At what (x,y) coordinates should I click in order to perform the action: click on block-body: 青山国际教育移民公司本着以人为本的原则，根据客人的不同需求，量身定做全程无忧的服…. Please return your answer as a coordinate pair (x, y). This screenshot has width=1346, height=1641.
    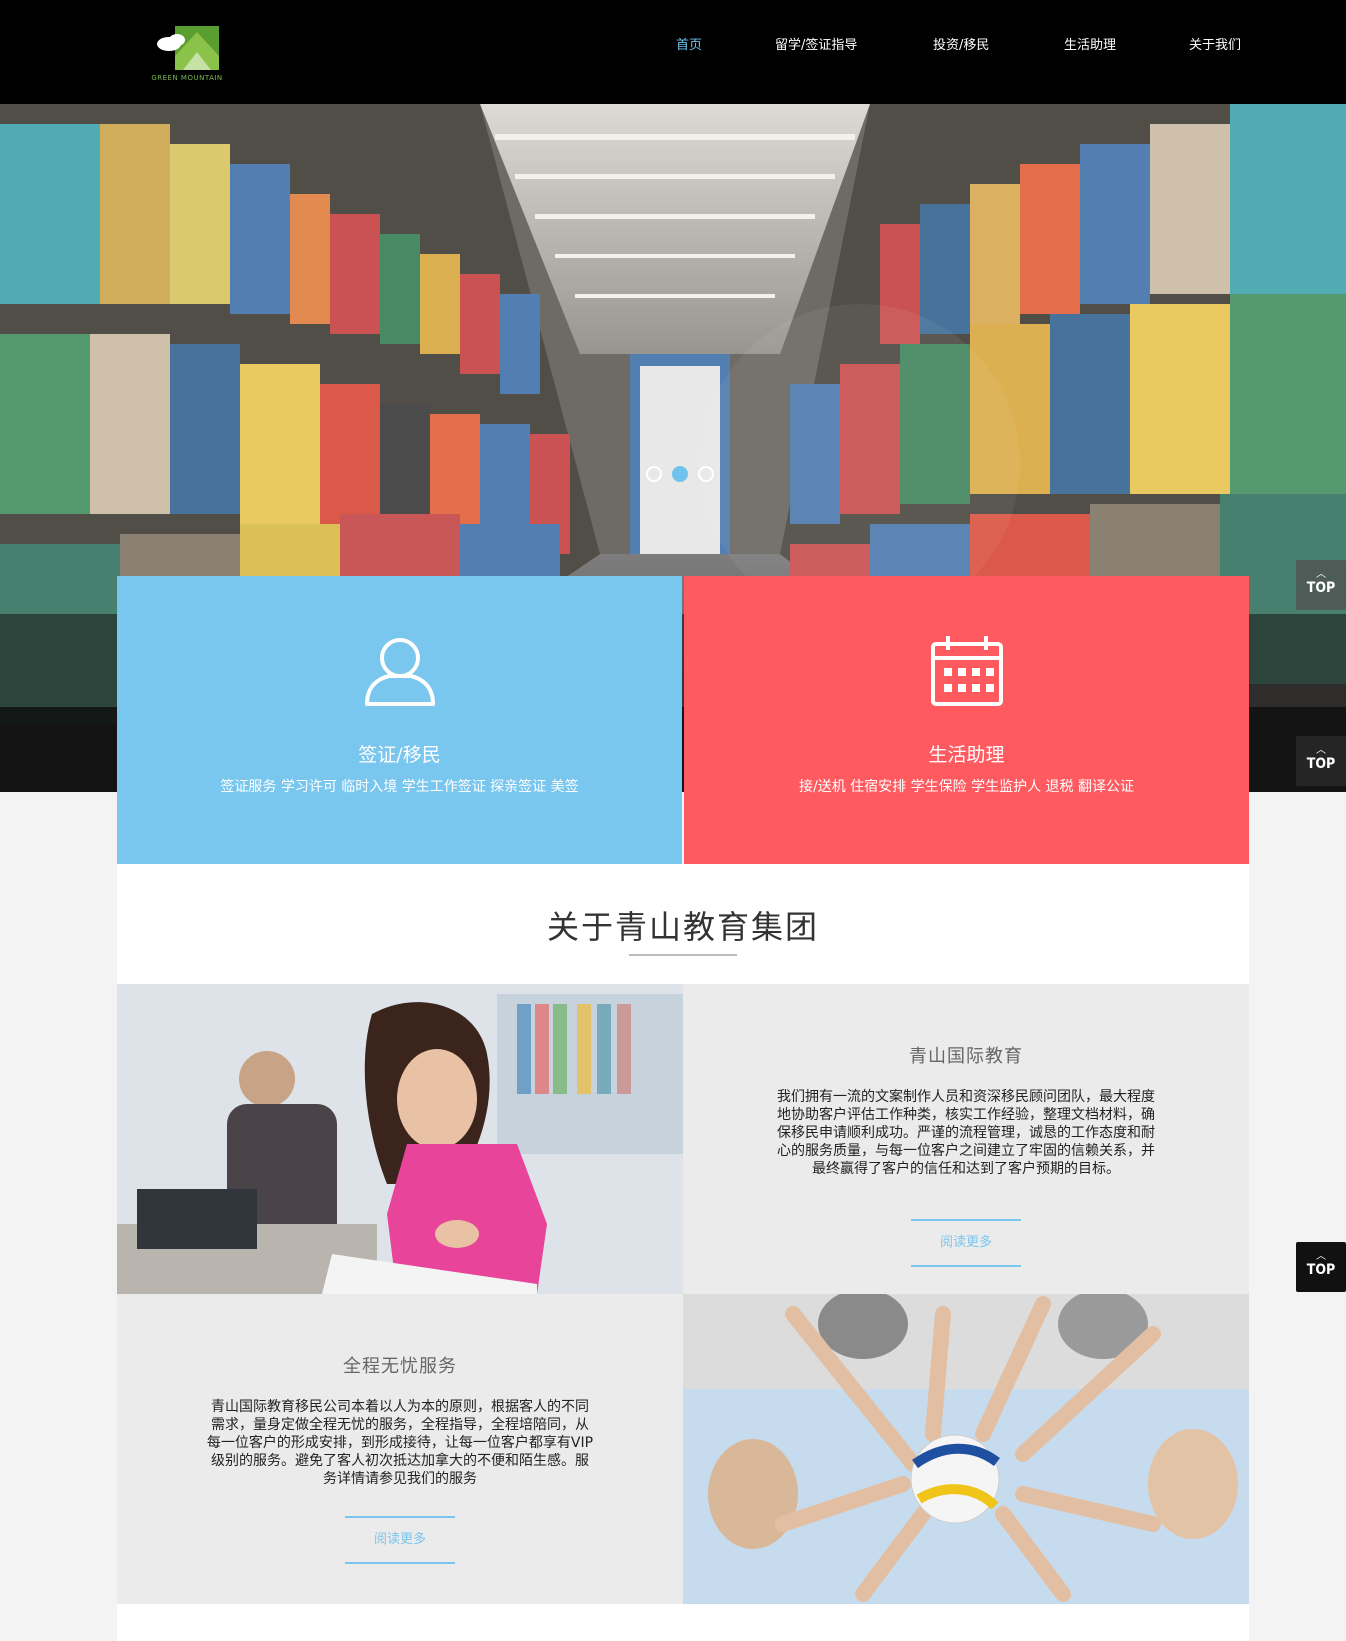
    Looking at the image, I should click on (400, 1443).